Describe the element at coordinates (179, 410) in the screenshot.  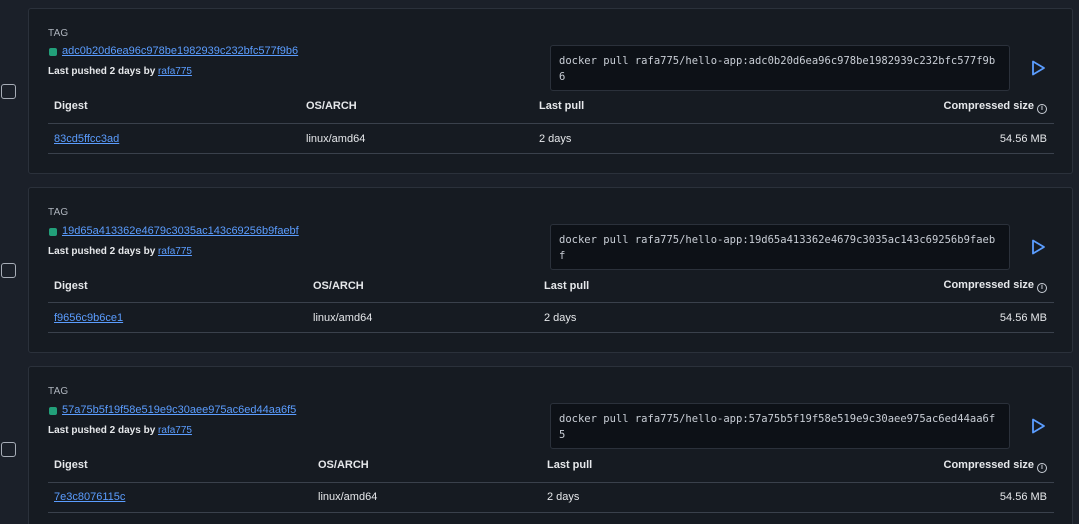
I see `tag-name-link: 57a75b5f19f58e519e9c30aee975ac6ed44aa6f5` at that location.